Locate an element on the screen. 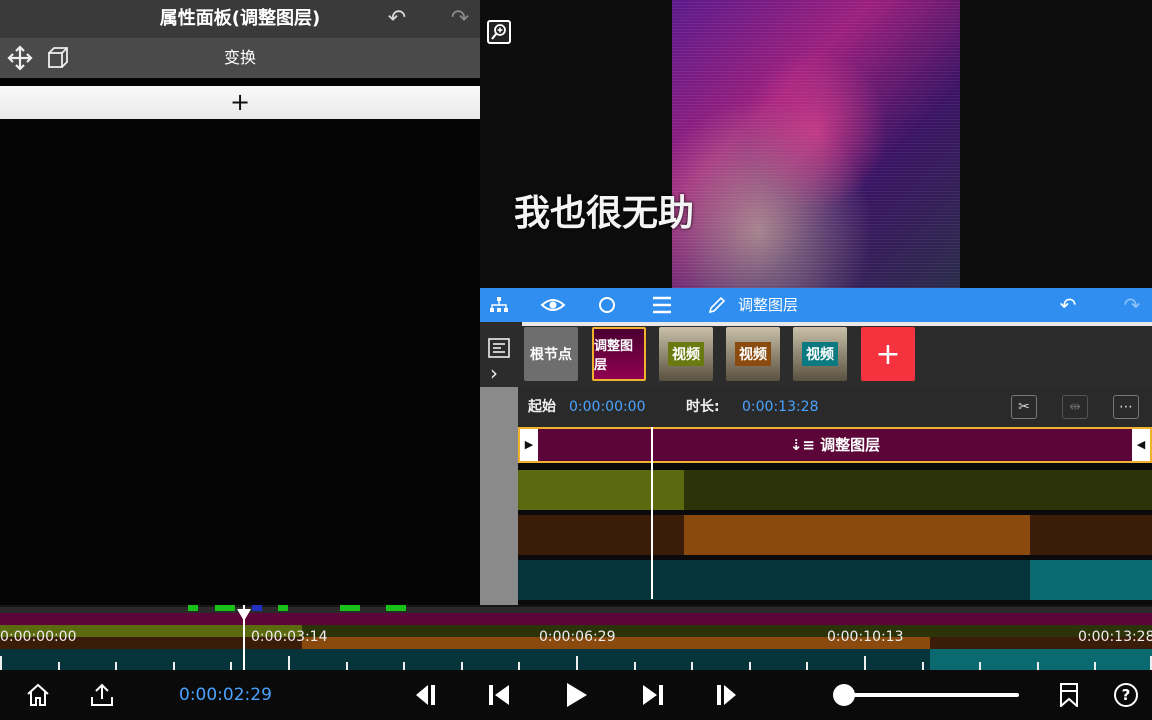 This screenshot has width=1152, height=720. timeline-gutter is located at coordinates (499, 496).